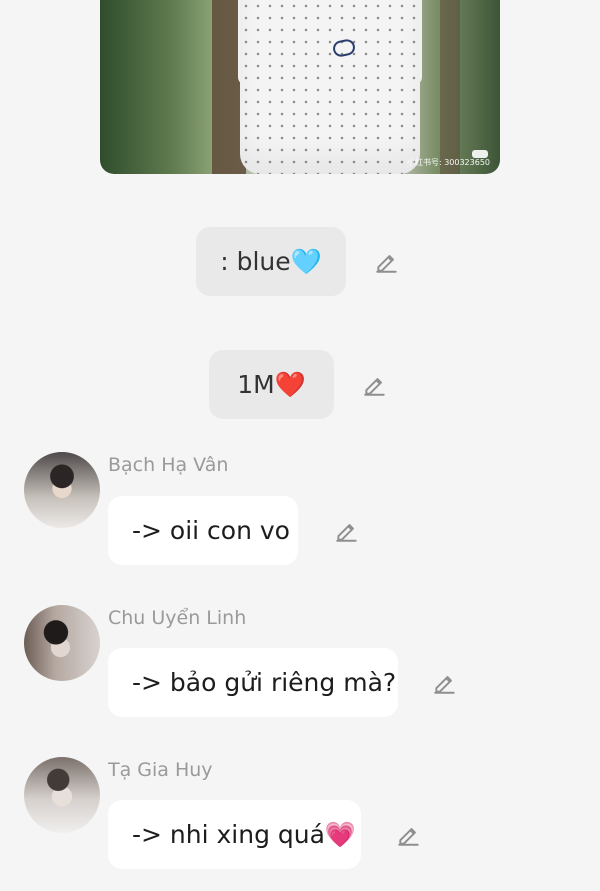  I want to click on comment-bubble: -> oii con vo, so click(203, 530).